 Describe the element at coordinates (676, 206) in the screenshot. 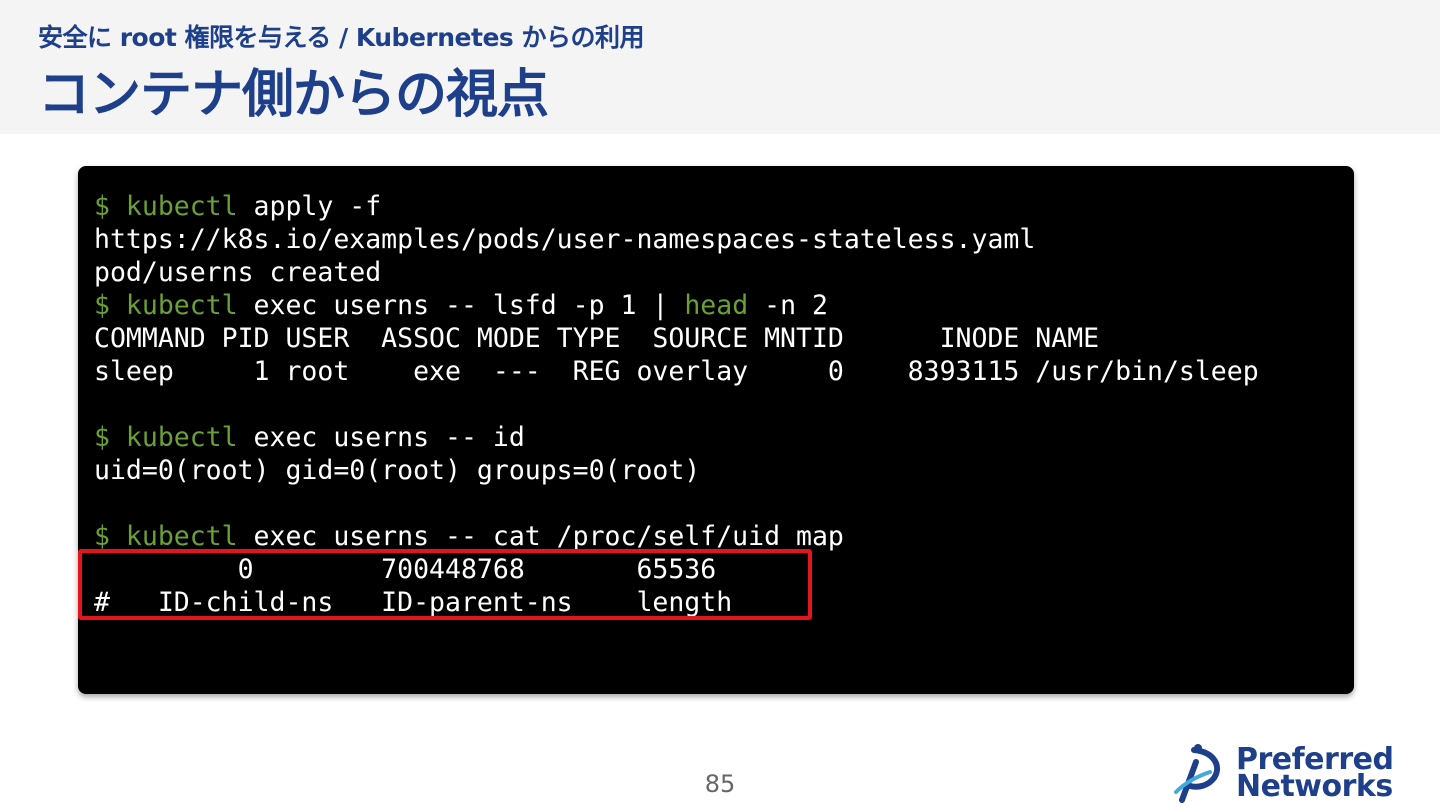

I see `terminal-line: $ kubectl apply -f` at that location.